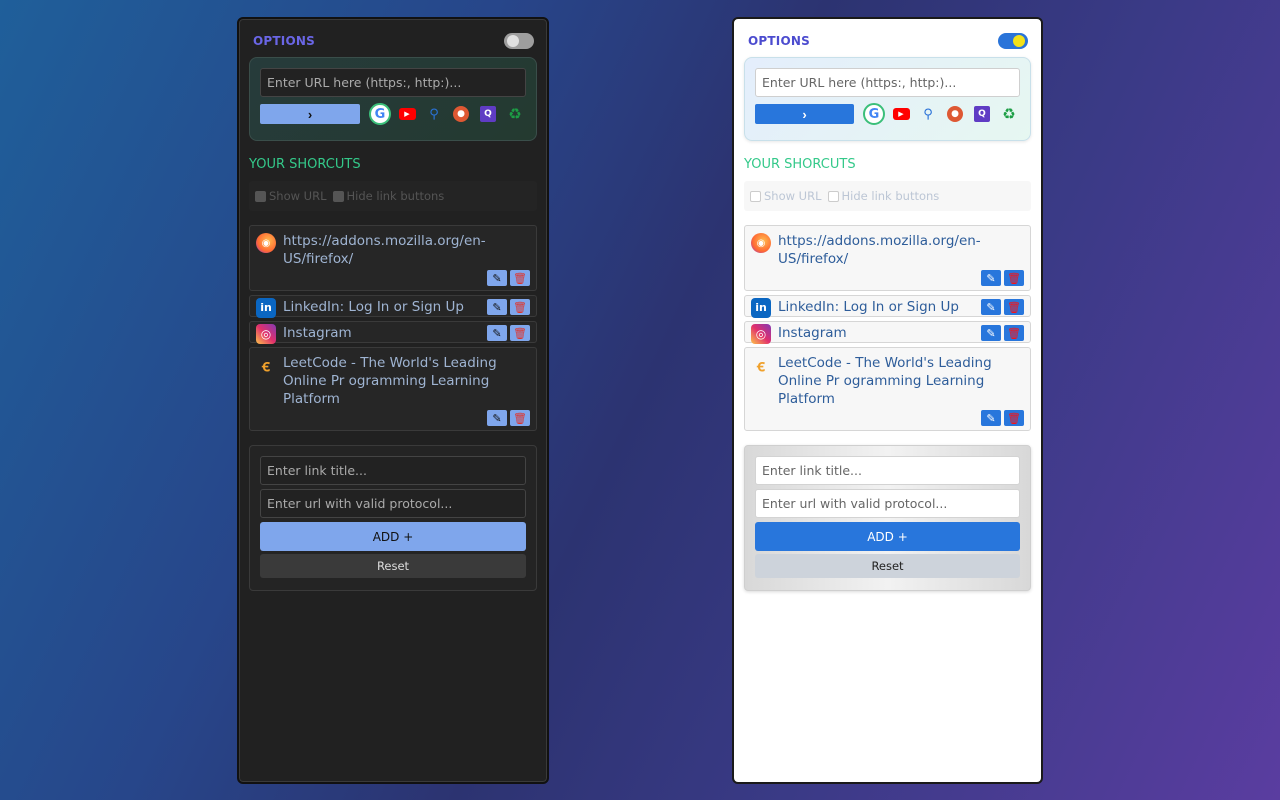  Describe the element at coordinates (887, 99) in the screenshot. I see `search-box: › G ▶ ⚲ ● Q ♻` at that location.